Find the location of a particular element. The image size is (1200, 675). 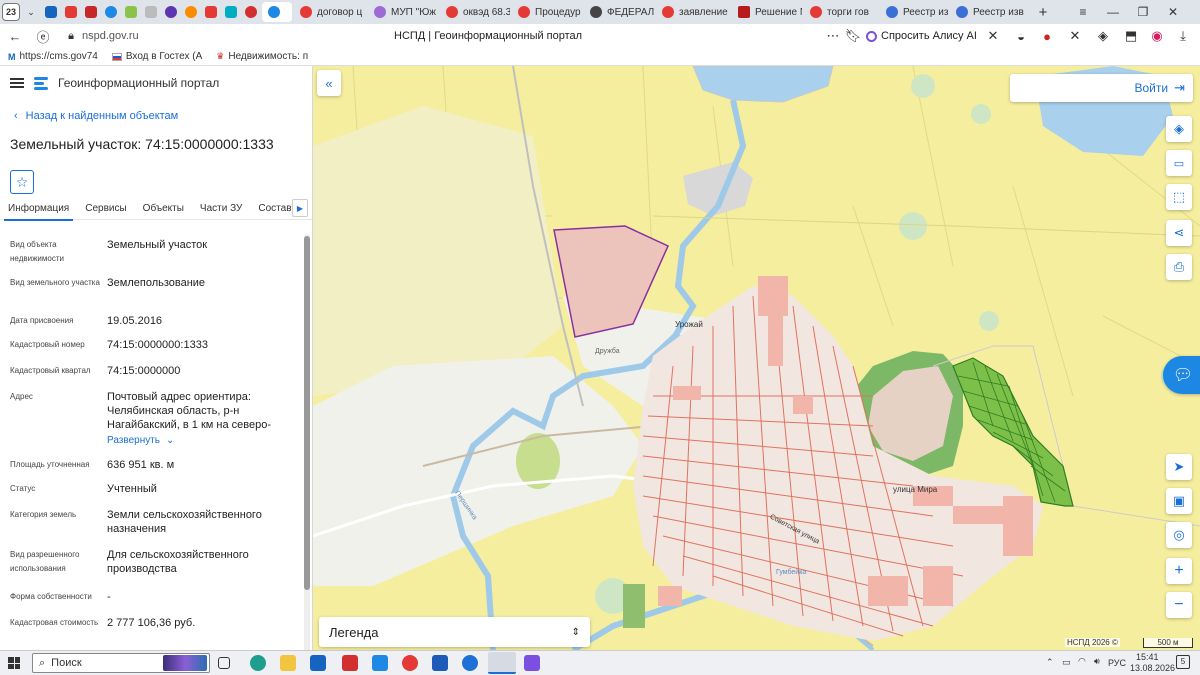

extension-tool-icon: ✕ is located at coordinates (1075, 36).